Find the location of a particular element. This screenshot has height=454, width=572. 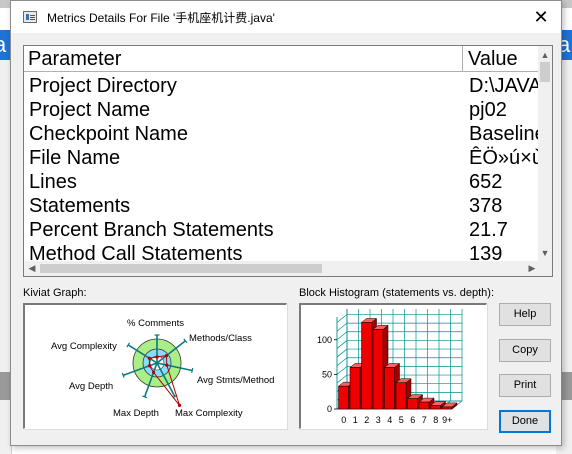

table-row: Percent Branch Statements 21.7 is located at coordinates (282, 230).